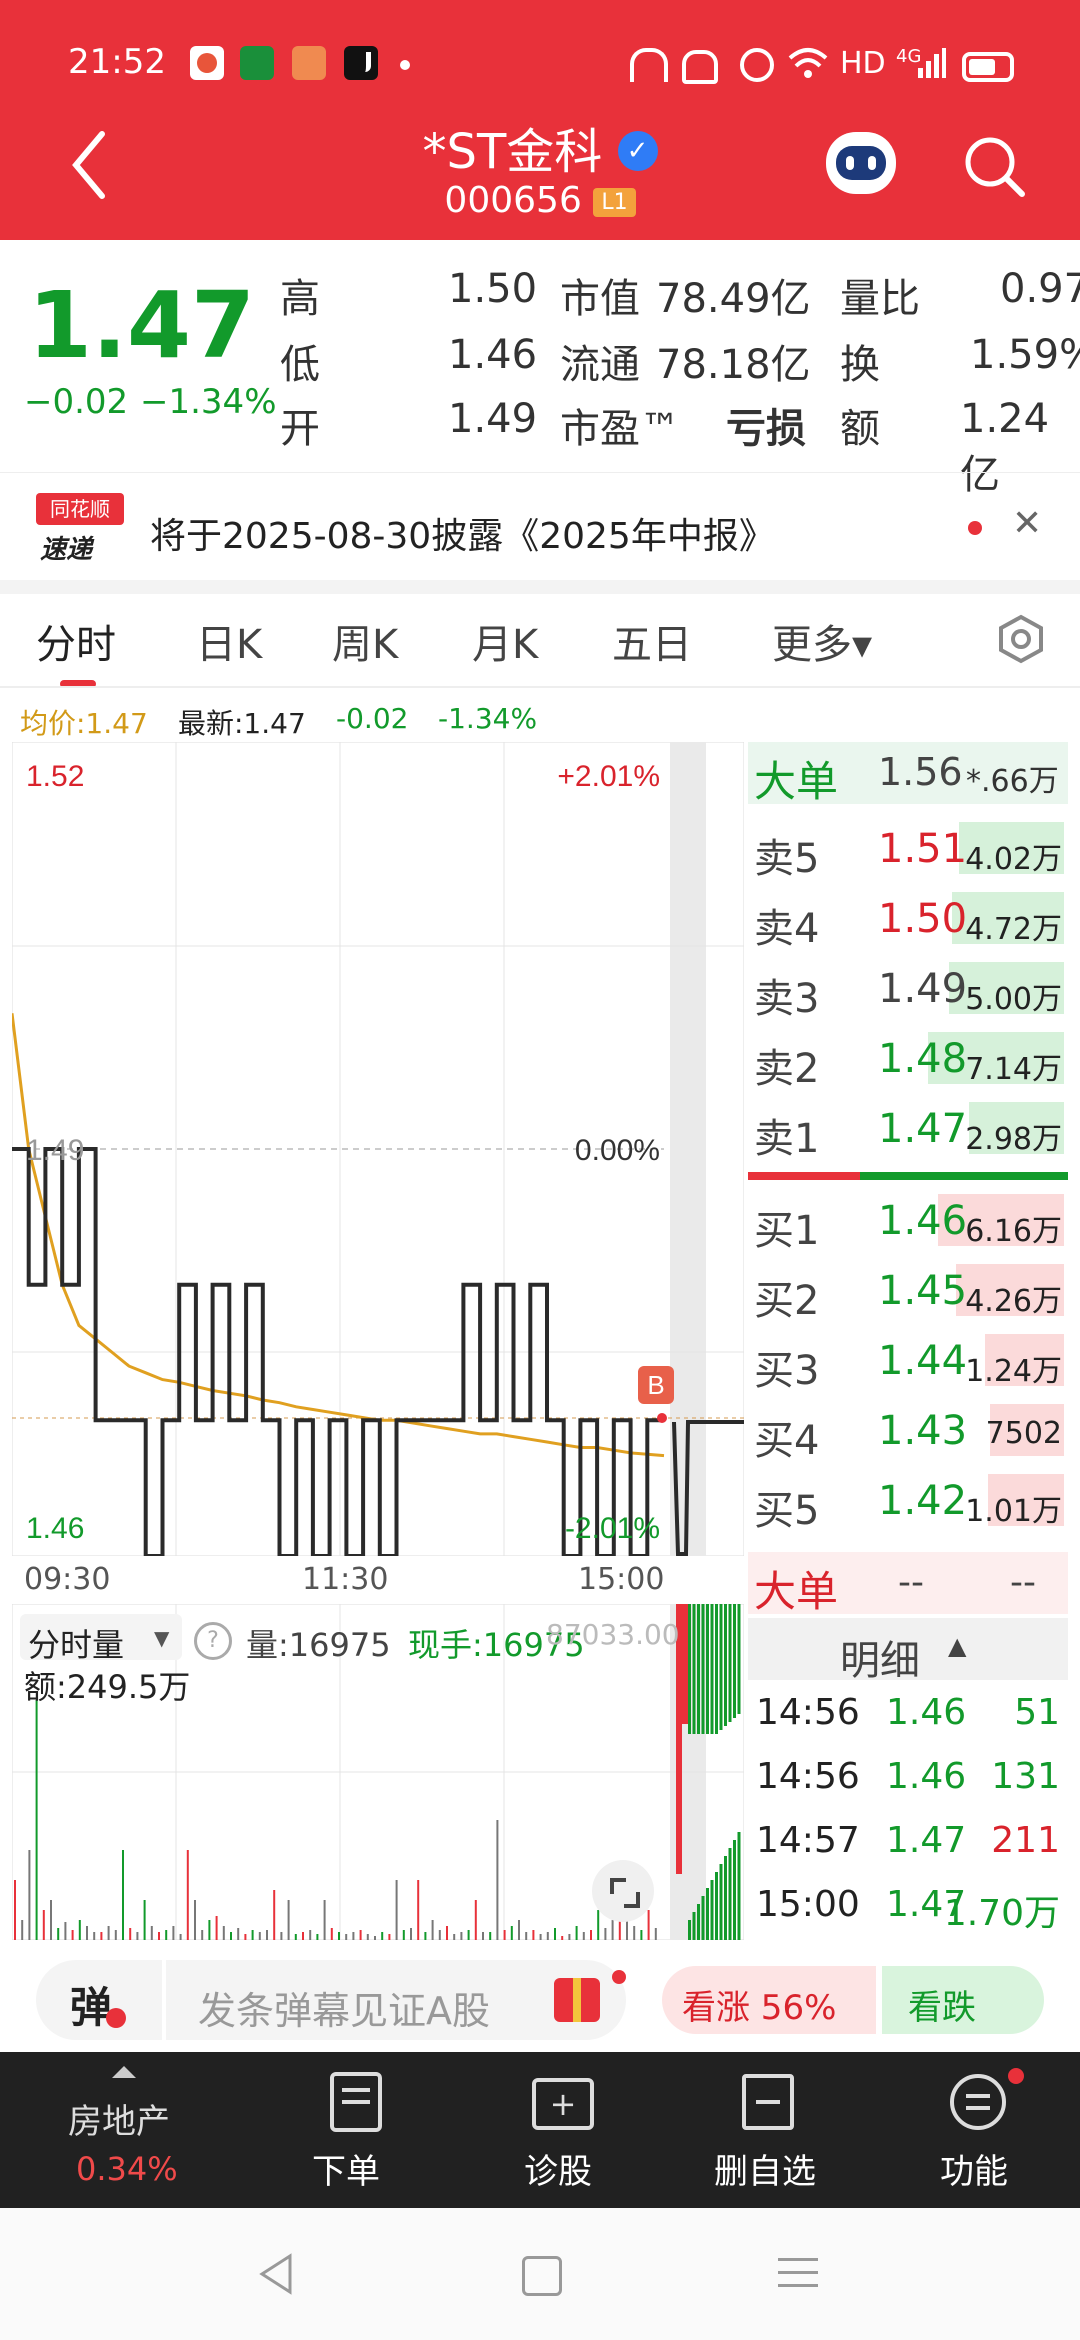 The height and width of the screenshot is (2340, 1080). Describe the element at coordinates (620, 429) in the screenshot. I see `pe-label: 市盈™` at that location.